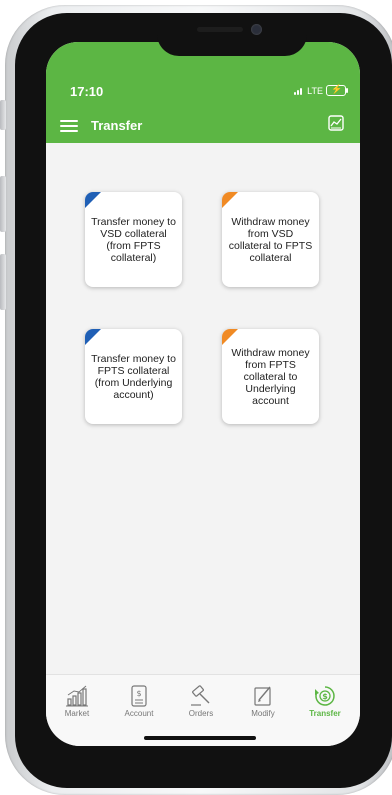  What do you see at coordinates (263, 713) in the screenshot?
I see `nav-label: Modify` at bounding box center [263, 713].